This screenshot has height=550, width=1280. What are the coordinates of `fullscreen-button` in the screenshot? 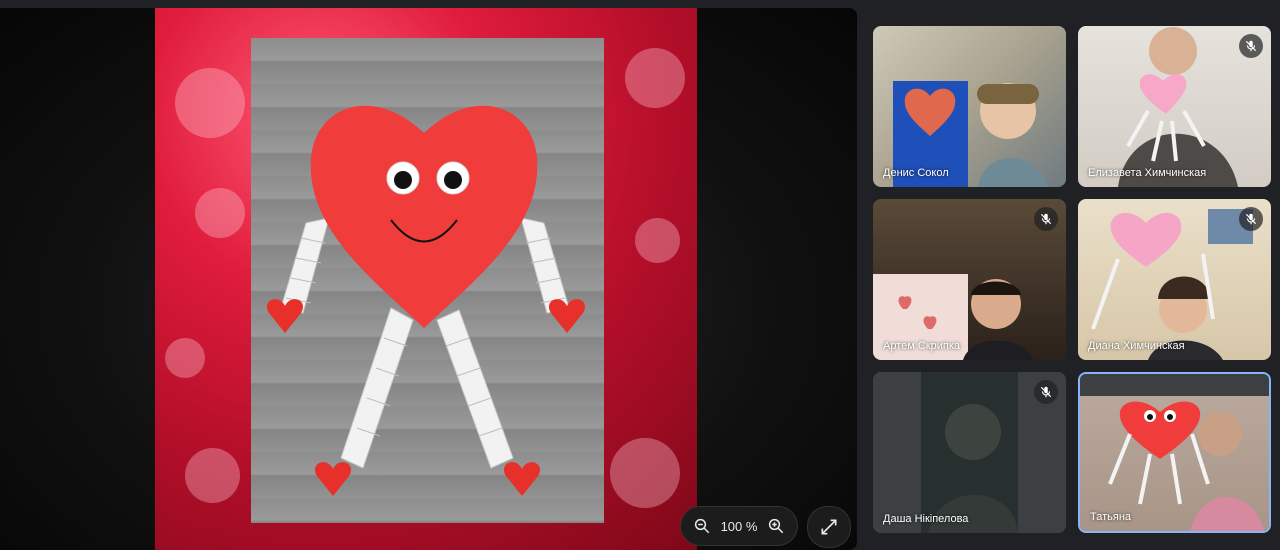 It's located at (829, 527).